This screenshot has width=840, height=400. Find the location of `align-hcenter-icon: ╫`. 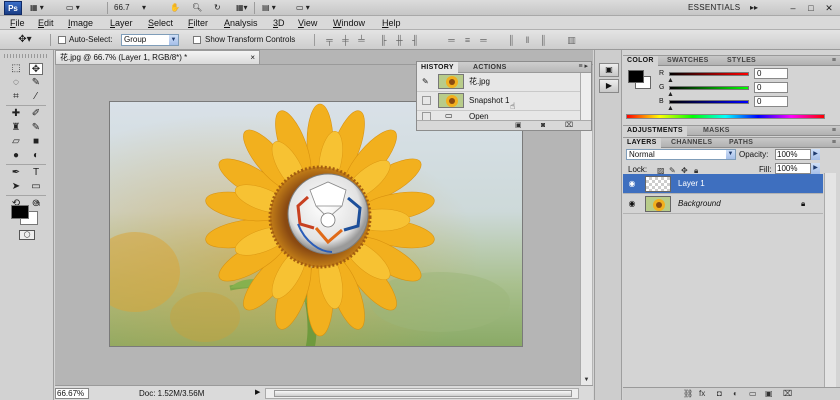

align-hcenter-icon: ╫ is located at coordinates (399, 40).